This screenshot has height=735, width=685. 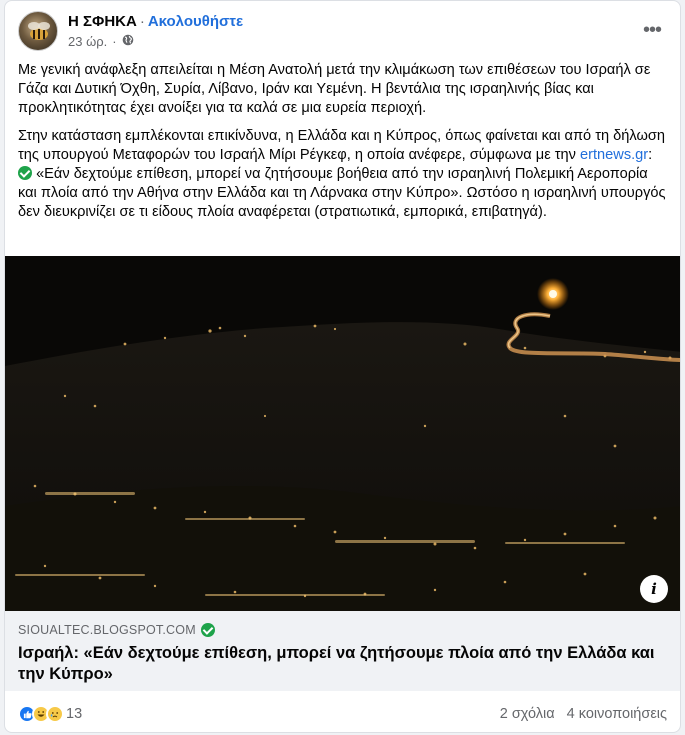 I want to click on page-name-link: Η ΣΦΗΚΑ, so click(x=102, y=21).